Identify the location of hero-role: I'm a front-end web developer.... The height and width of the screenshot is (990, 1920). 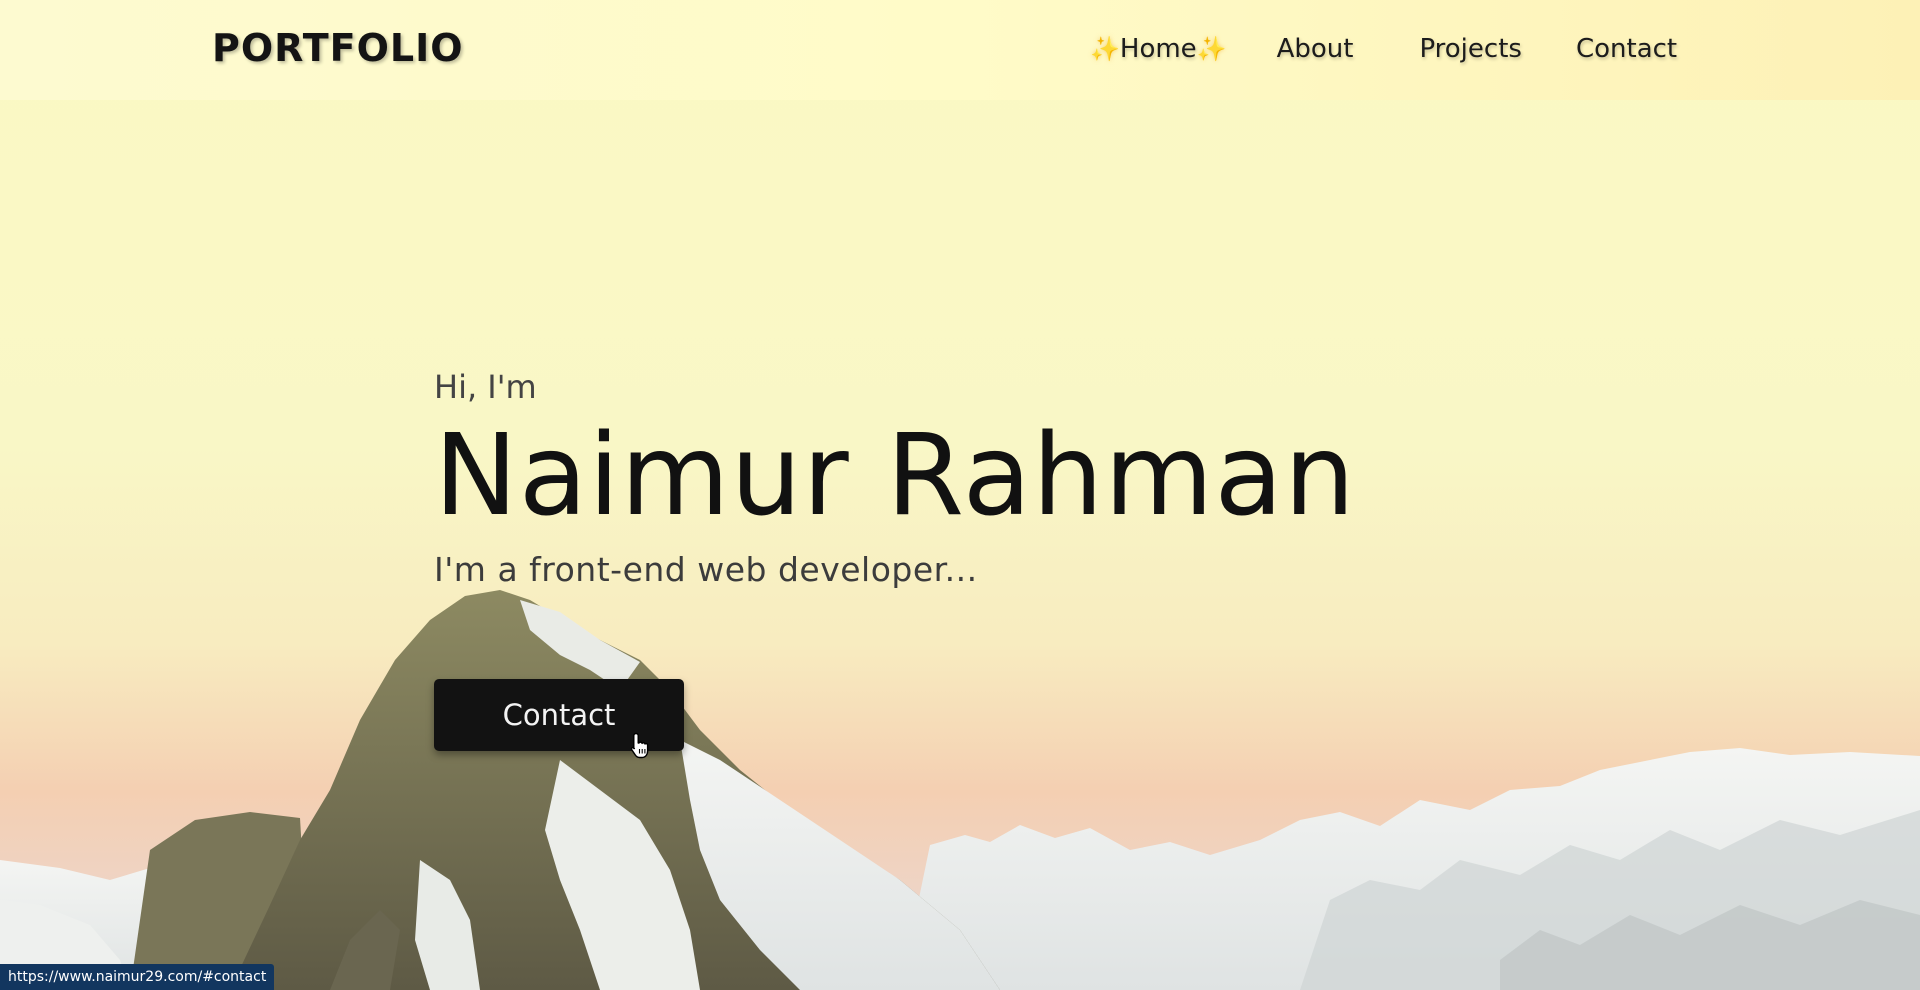
(706, 569).